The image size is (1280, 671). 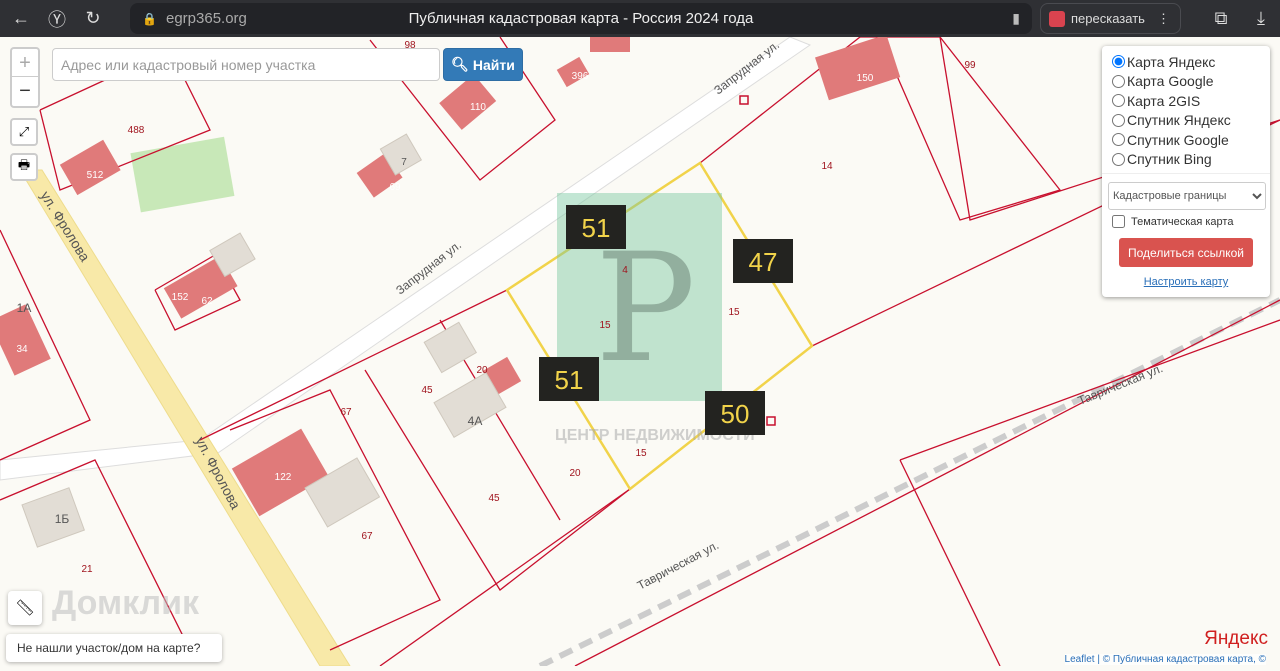 I want to click on thematic-checkbox: Тематическая карта, so click(x=1188, y=221).